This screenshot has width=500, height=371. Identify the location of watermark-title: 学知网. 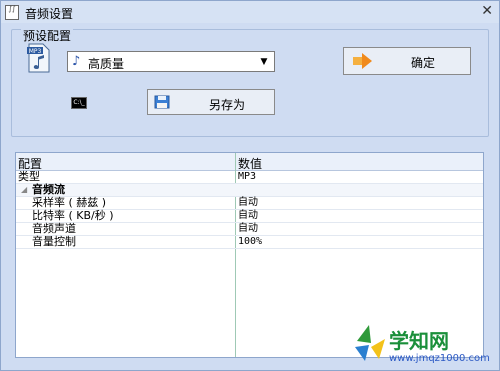
(419, 341).